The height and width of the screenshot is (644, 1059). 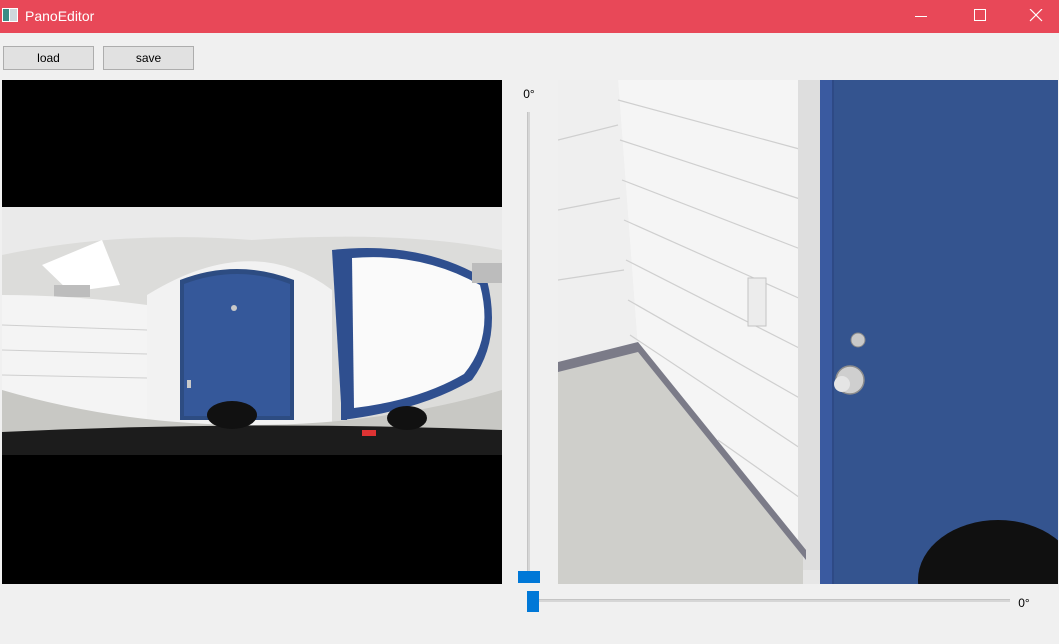 What do you see at coordinates (48, 58) in the screenshot?
I see `load-button: load` at bounding box center [48, 58].